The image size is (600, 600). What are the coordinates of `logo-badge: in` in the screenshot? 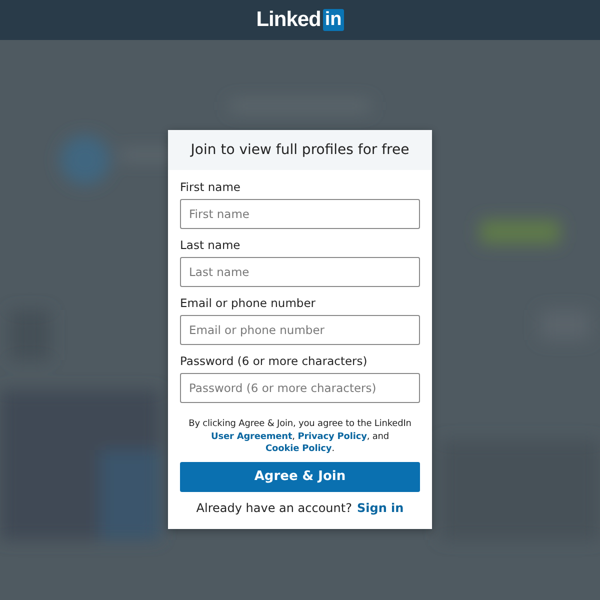 It's located at (333, 20).